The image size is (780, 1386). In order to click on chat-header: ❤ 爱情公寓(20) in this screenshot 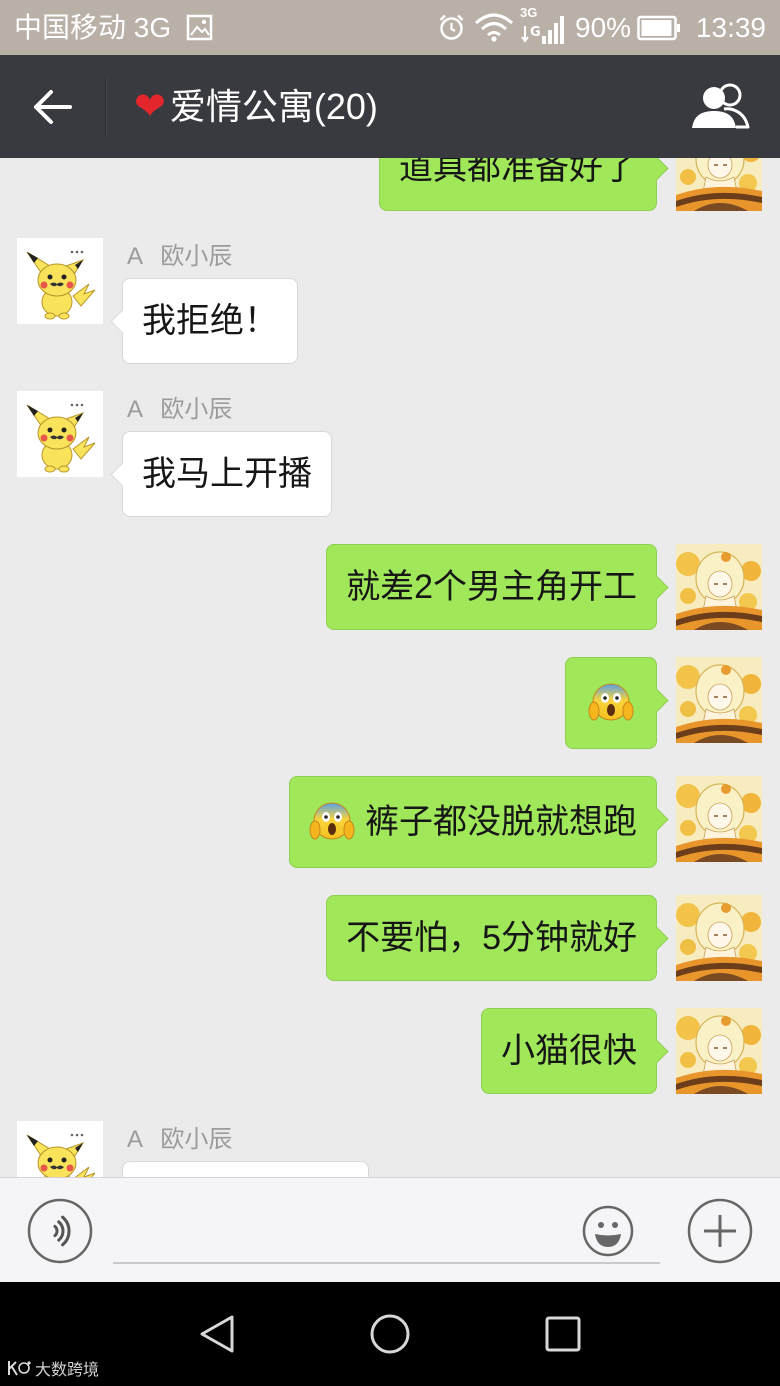, I will do `click(390, 106)`.